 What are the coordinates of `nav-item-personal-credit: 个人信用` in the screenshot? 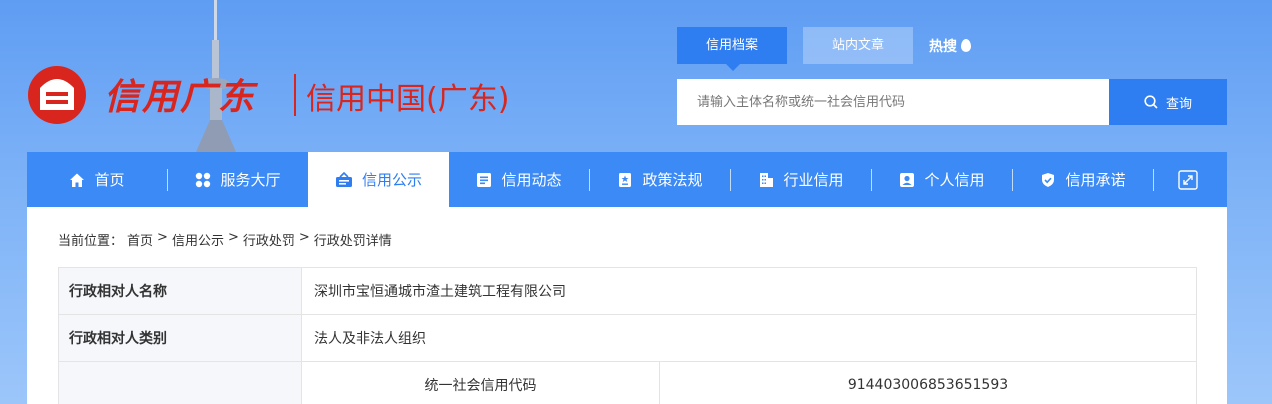 It's located at (942, 179).